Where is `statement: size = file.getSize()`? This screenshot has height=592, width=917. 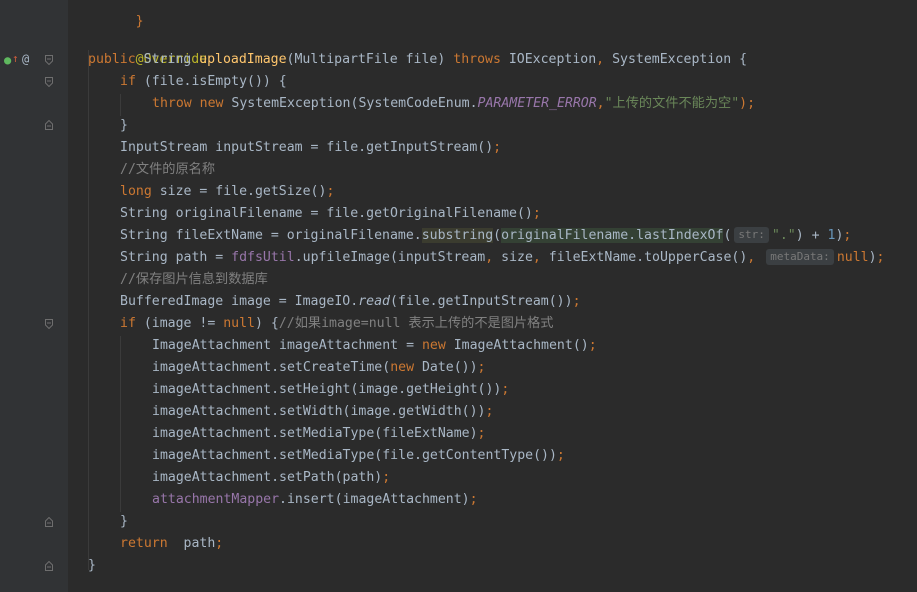
statement: size = file.getSize() is located at coordinates (239, 191).